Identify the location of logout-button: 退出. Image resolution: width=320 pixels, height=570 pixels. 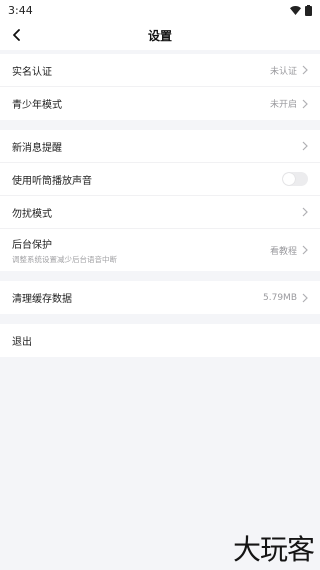
(160, 340).